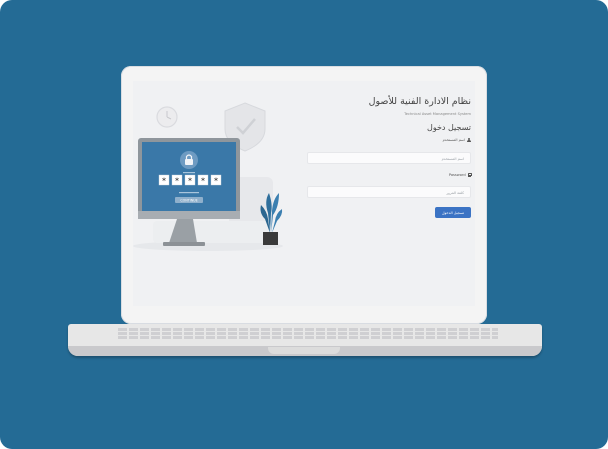 The height and width of the screenshot is (449, 608). I want to click on password-mask-boxes: * * * * *, so click(190, 180).